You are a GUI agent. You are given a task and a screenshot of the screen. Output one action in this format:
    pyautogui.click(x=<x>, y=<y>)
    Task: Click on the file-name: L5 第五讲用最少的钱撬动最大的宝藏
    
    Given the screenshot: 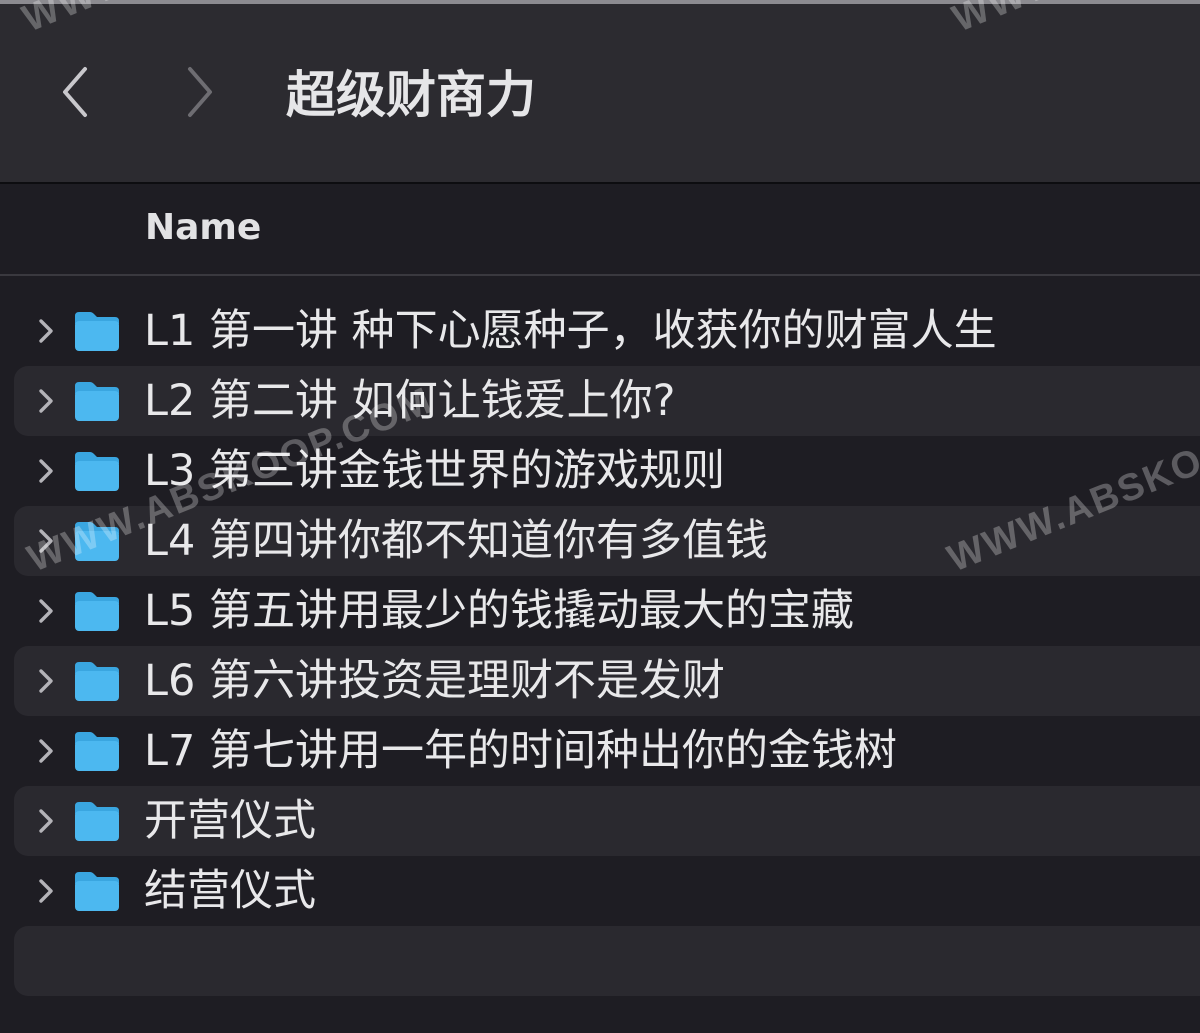 What is the action you would take?
    pyautogui.click(x=499, y=611)
    